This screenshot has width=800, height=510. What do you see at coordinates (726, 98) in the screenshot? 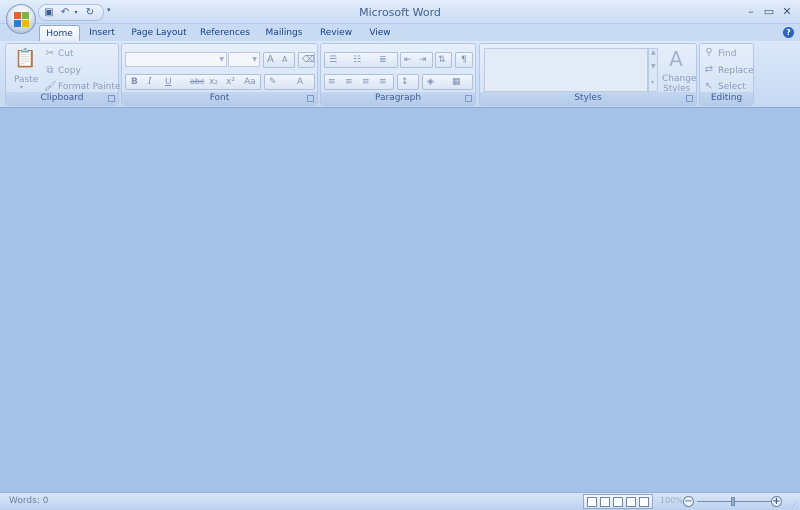
I see `editing-group-label: Editing` at bounding box center [726, 98].